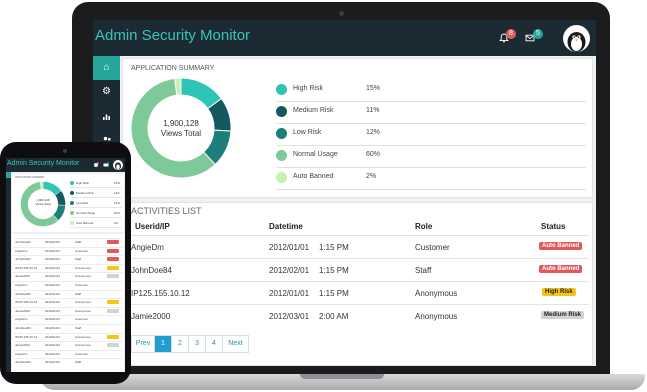 The image size is (647, 392). What do you see at coordinates (553, 226) in the screenshot?
I see `column-header-status: Status` at bounding box center [553, 226].